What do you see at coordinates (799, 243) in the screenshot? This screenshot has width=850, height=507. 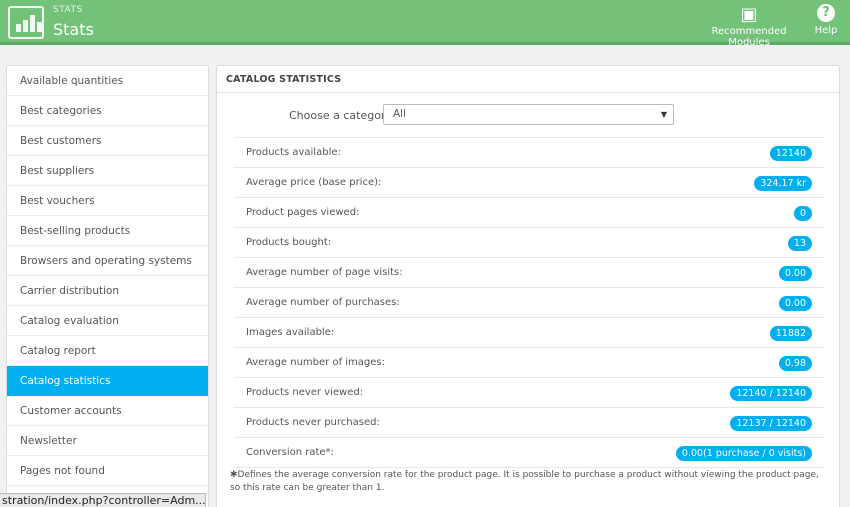 I see `stat-value-badge: 13` at bounding box center [799, 243].